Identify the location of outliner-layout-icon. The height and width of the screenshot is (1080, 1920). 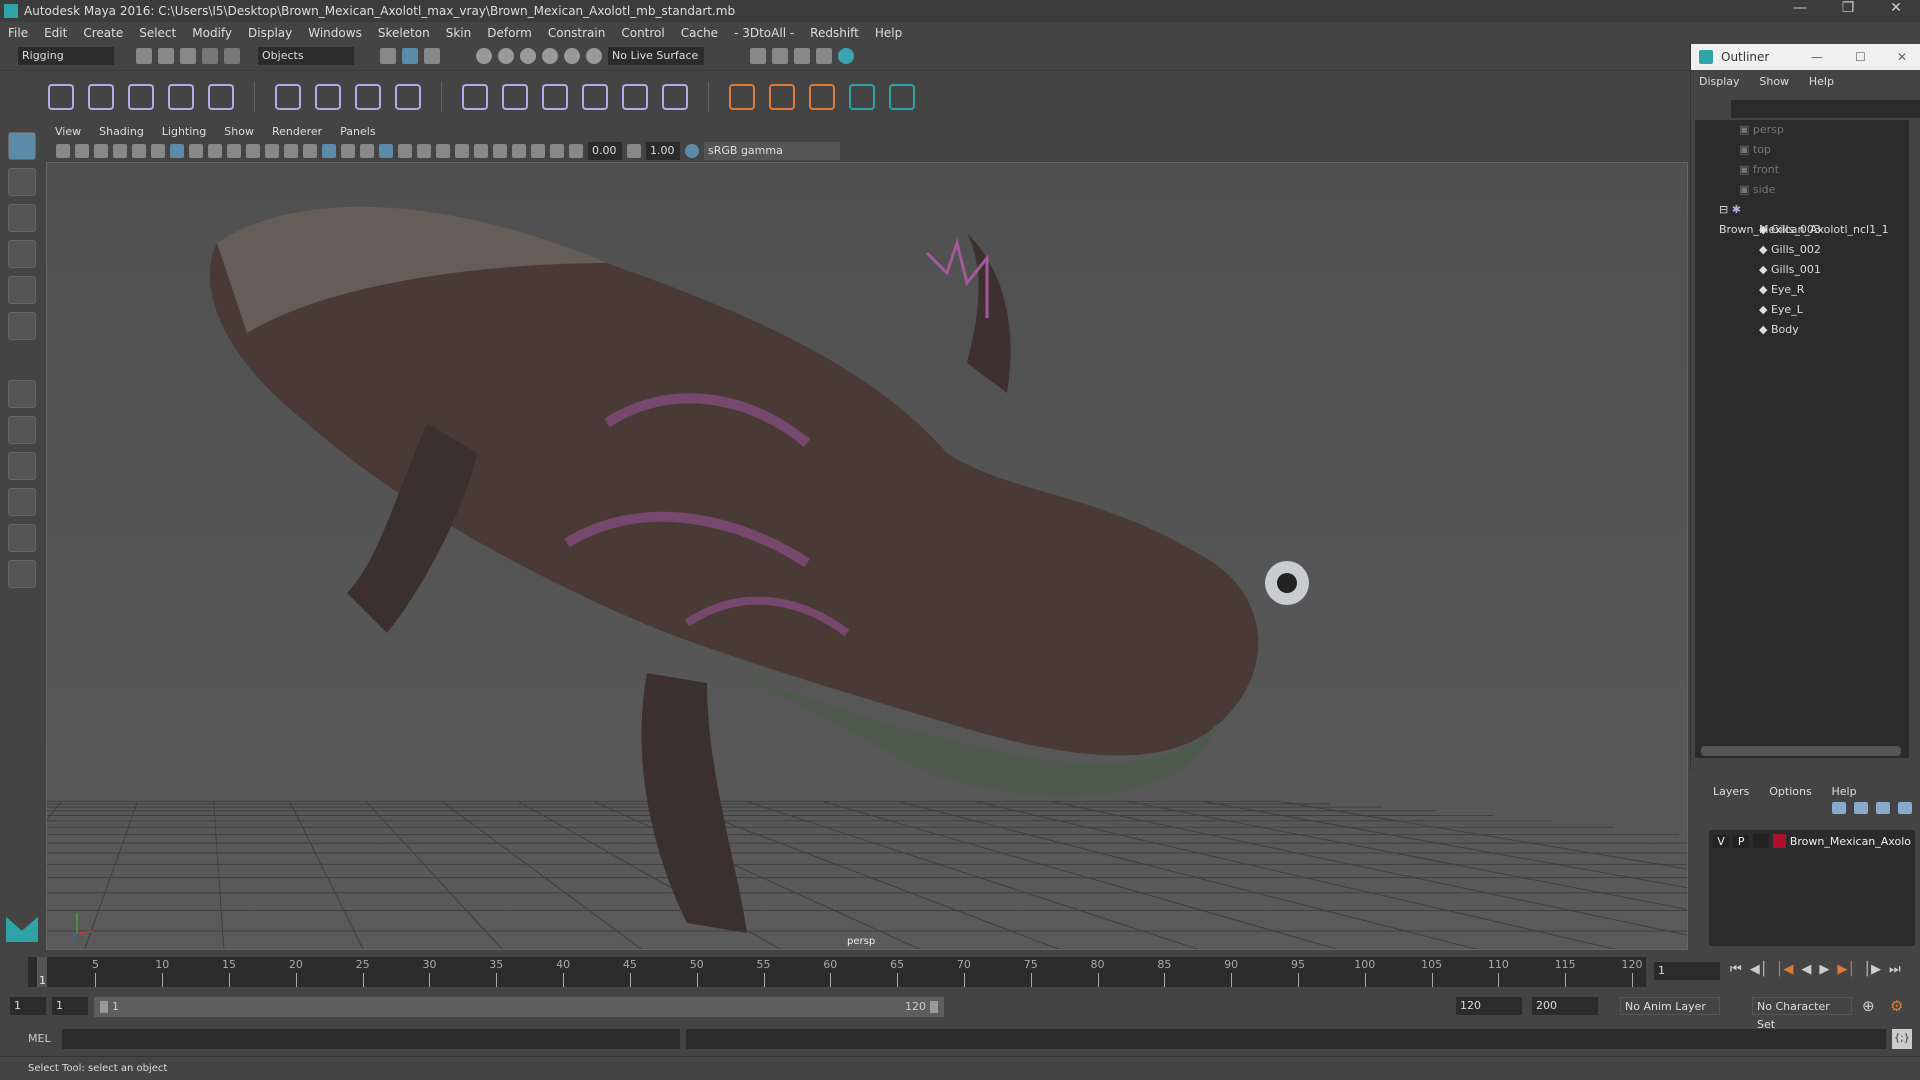
(22, 502).